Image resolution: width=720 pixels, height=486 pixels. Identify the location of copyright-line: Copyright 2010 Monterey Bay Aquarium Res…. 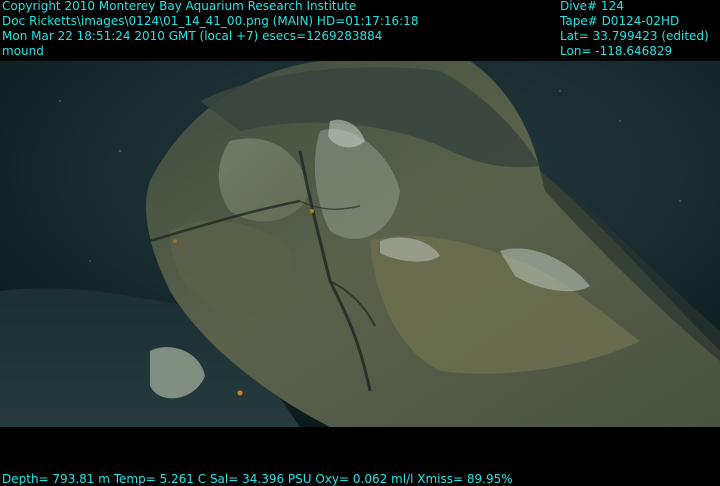
(179, 6).